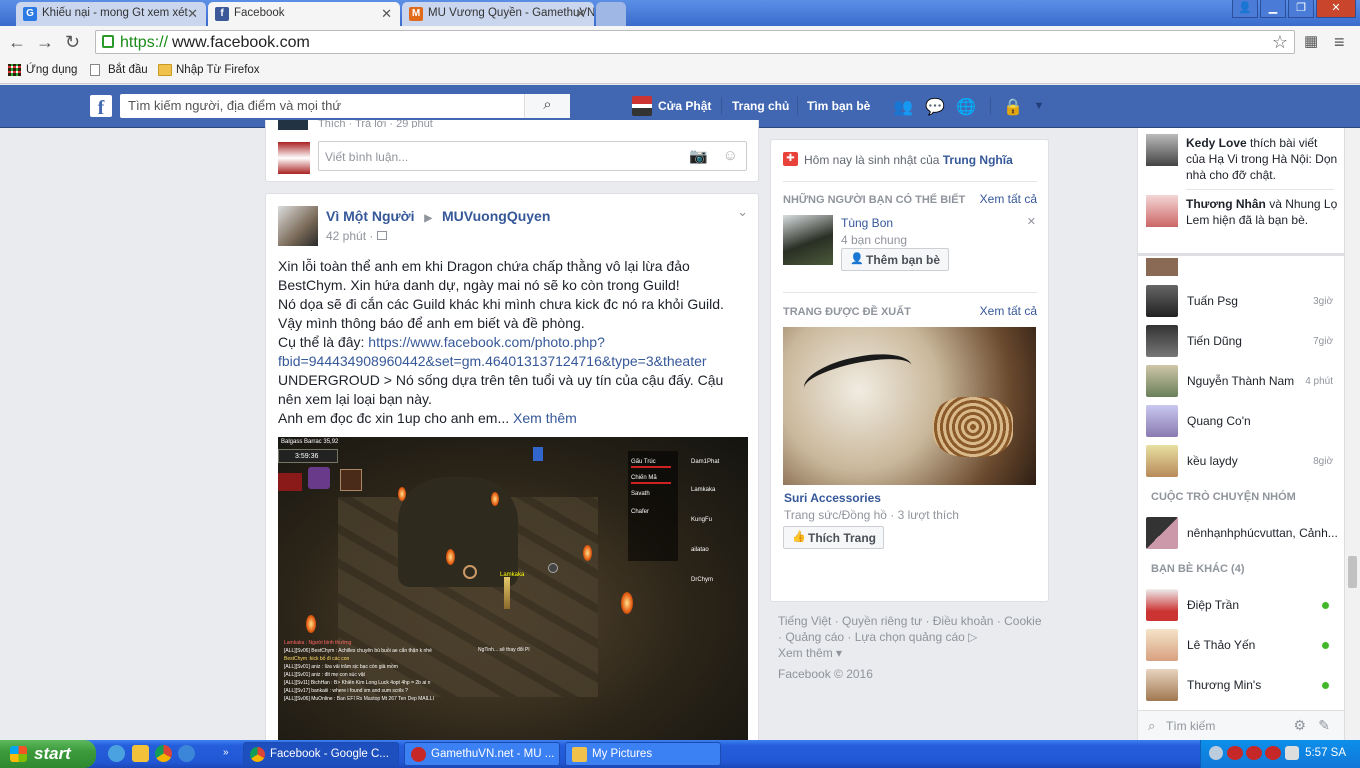 Image resolution: width=1360 pixels, height=768 pixels. What do you see at coordinates (978, 160) in the screenshot?
I see `birthday-name: Trung Nghĩa` at bounding box center [978, 160].